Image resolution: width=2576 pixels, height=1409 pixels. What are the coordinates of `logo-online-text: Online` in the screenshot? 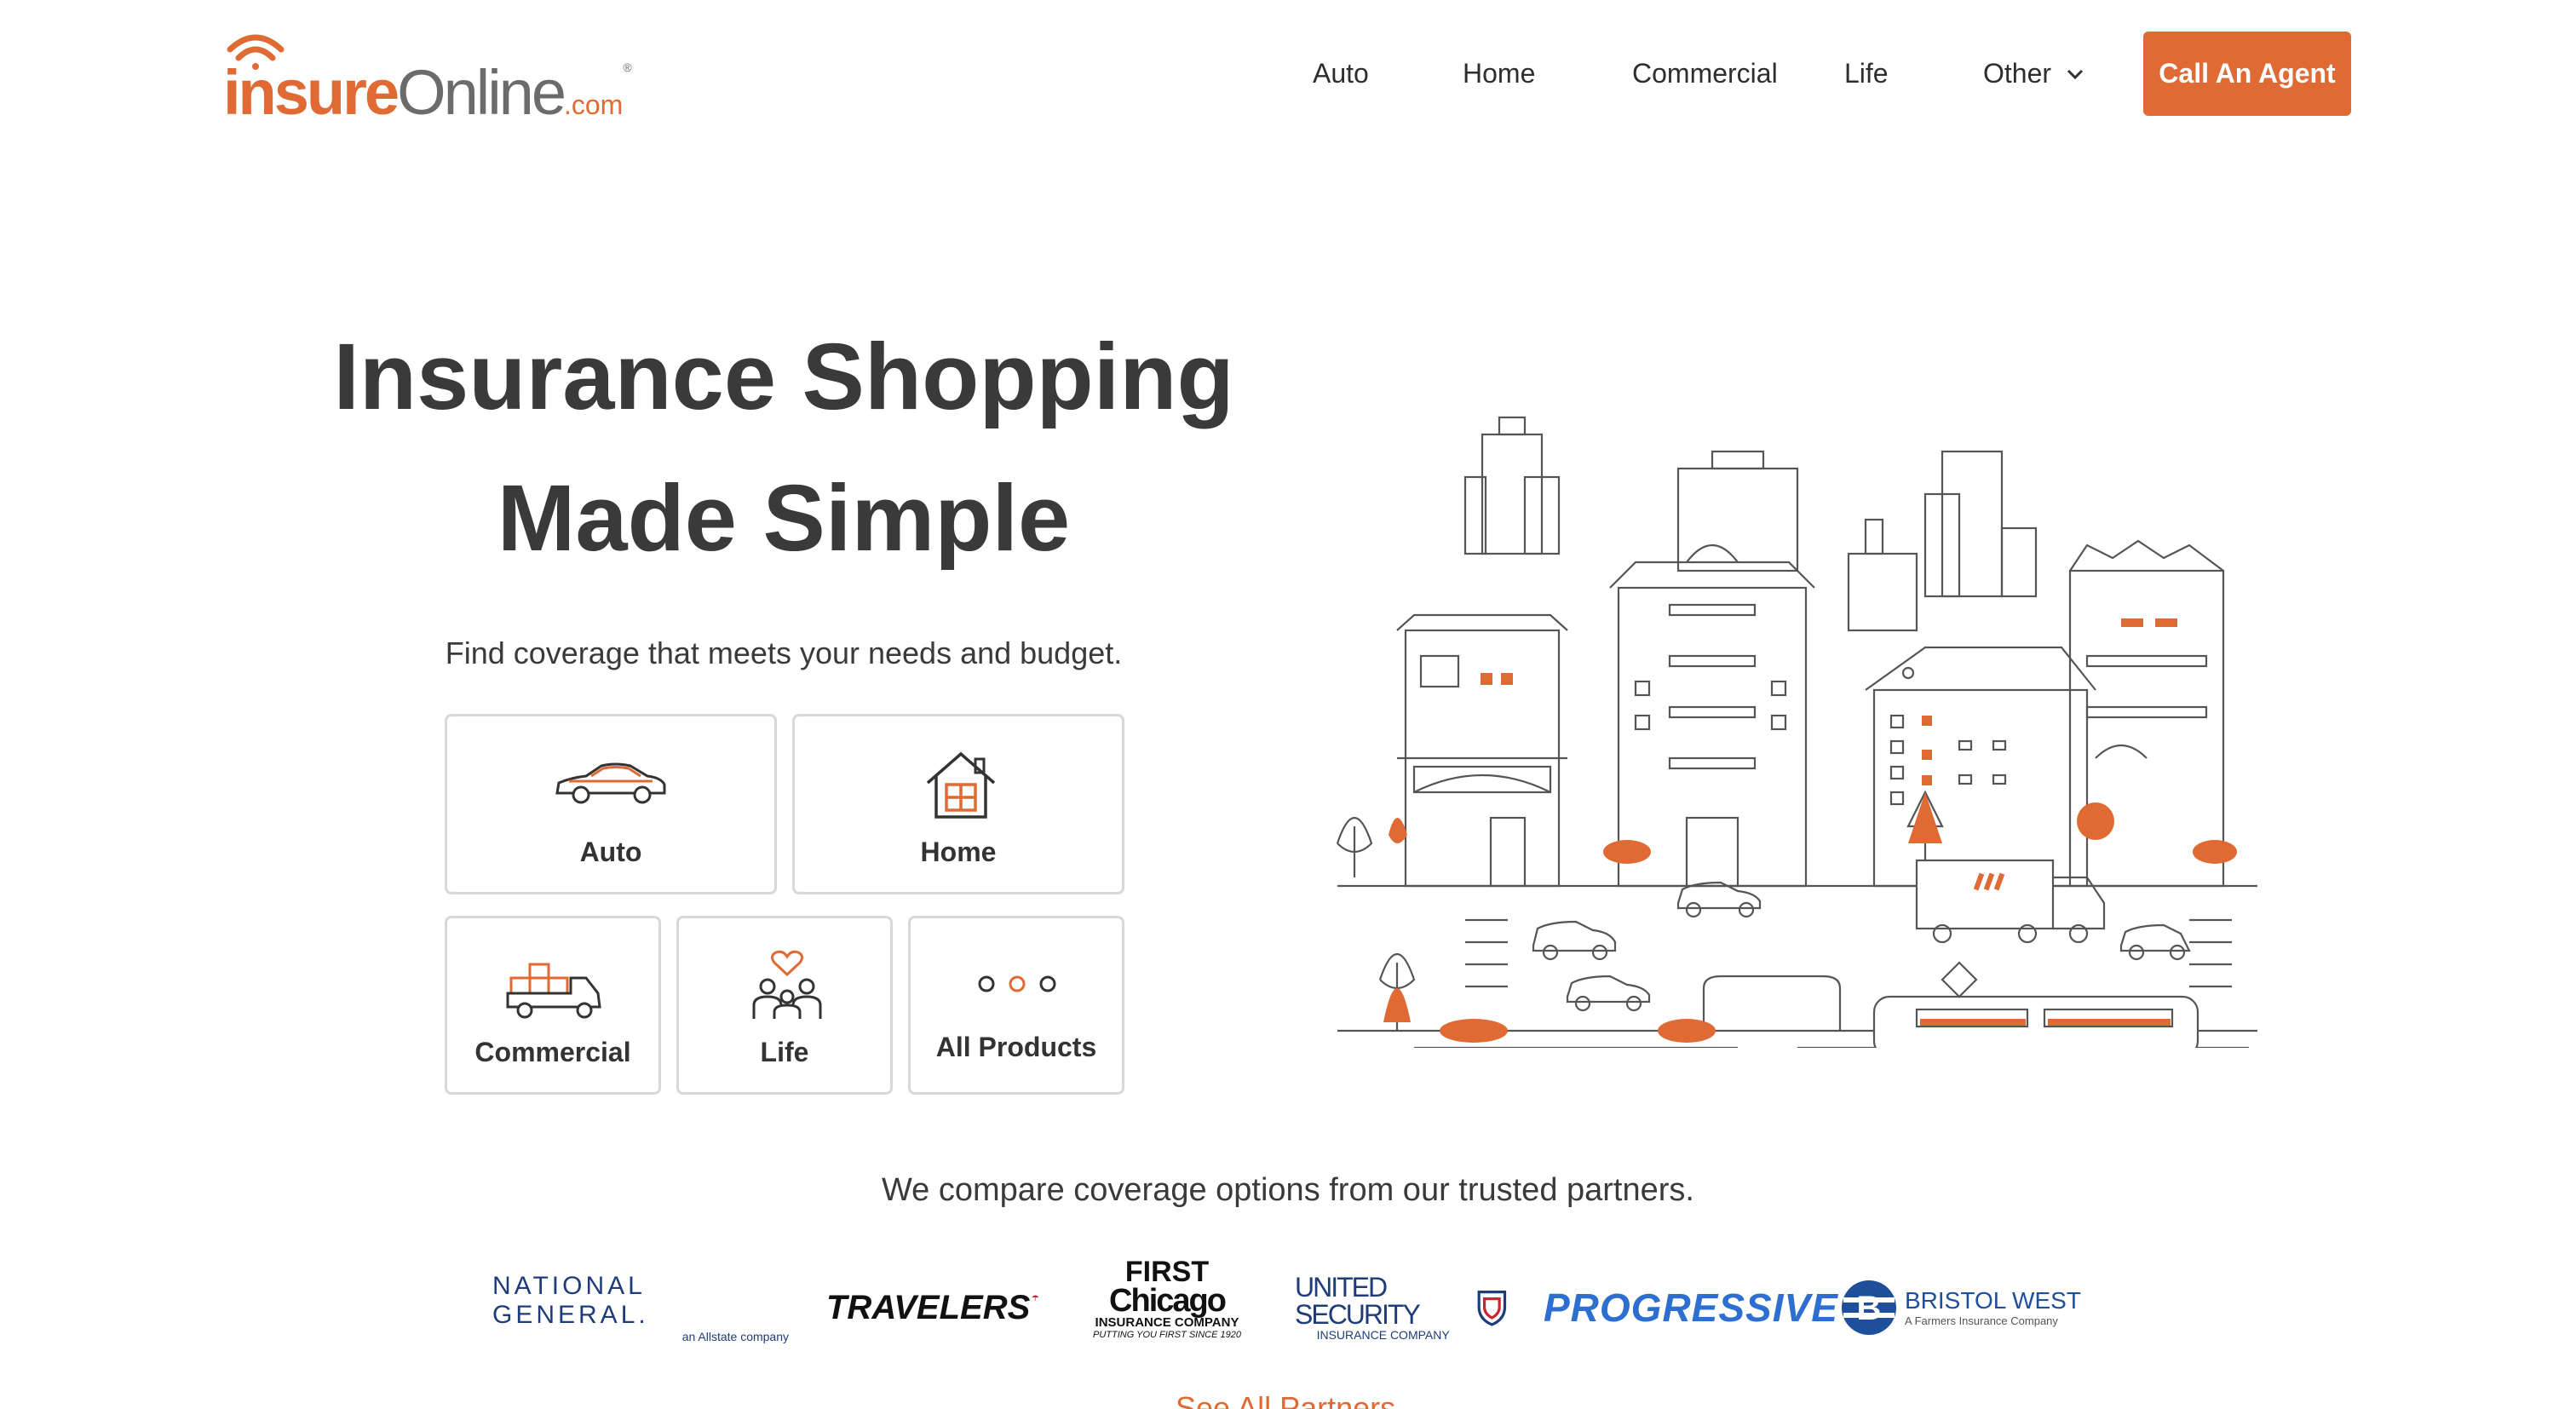 It's located at (481, 92).